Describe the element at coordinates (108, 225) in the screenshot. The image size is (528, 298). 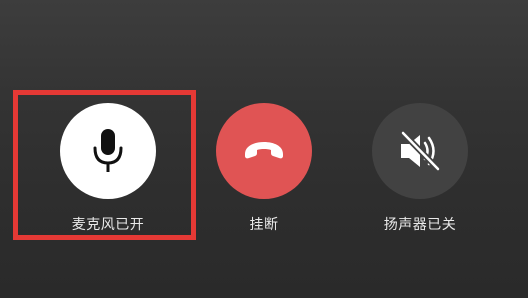
I see `microphone-label: 麦克风已开` at that location.